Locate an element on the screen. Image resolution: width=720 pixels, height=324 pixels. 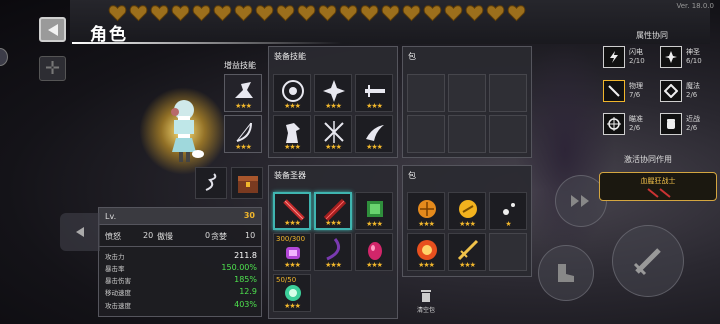
level-value: 30 is located at coordinates (249, 215).